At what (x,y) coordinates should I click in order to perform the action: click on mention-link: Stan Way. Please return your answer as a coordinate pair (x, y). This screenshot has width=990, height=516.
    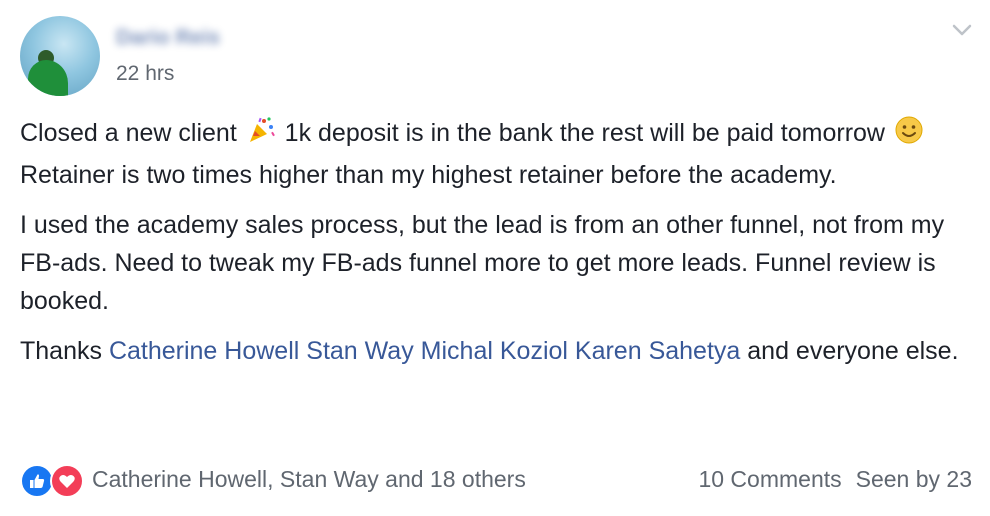
    Looking at the image, I should click on (359, 351).